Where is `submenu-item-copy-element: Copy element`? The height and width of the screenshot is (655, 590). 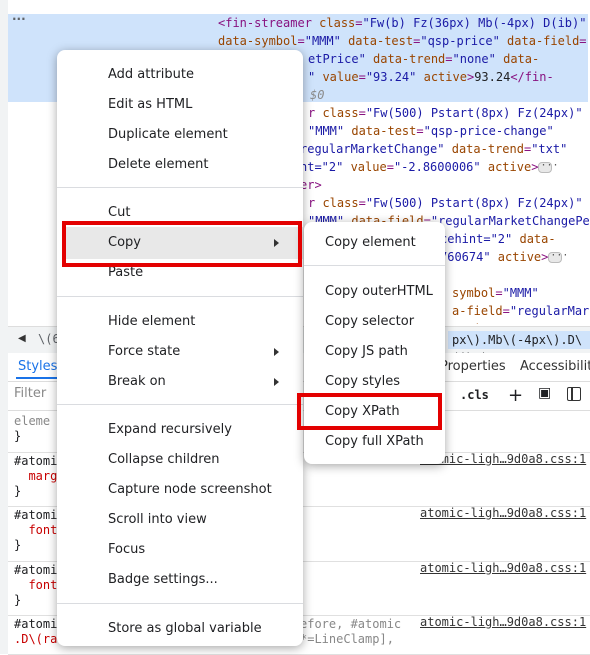 submenu-item-copy-element: Copy element is located at coordinates (370, 243).